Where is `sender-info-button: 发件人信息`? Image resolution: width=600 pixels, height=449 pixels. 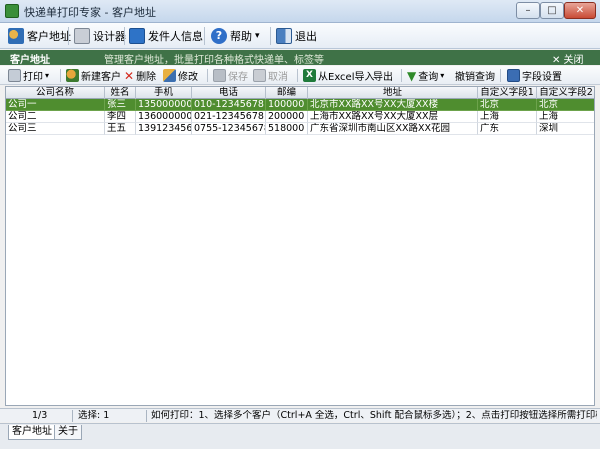
sender-info-button: 发件人信息 is located at coordinates (166, 36).